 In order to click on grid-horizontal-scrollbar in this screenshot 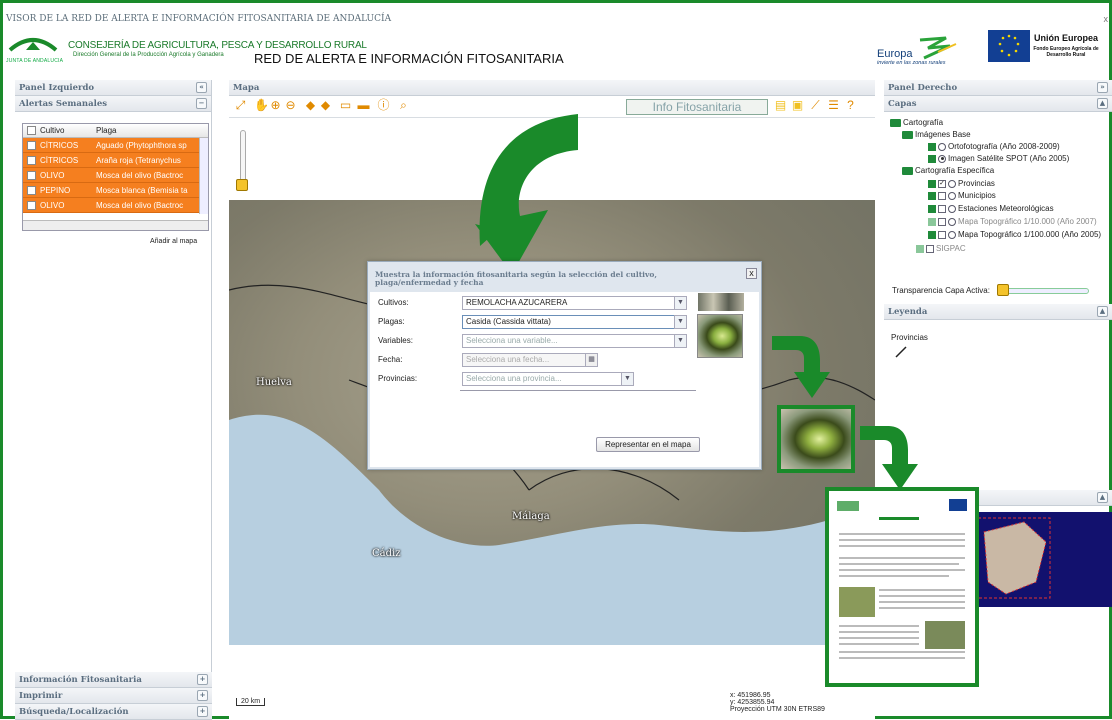, I will do `click(115, 225)`.